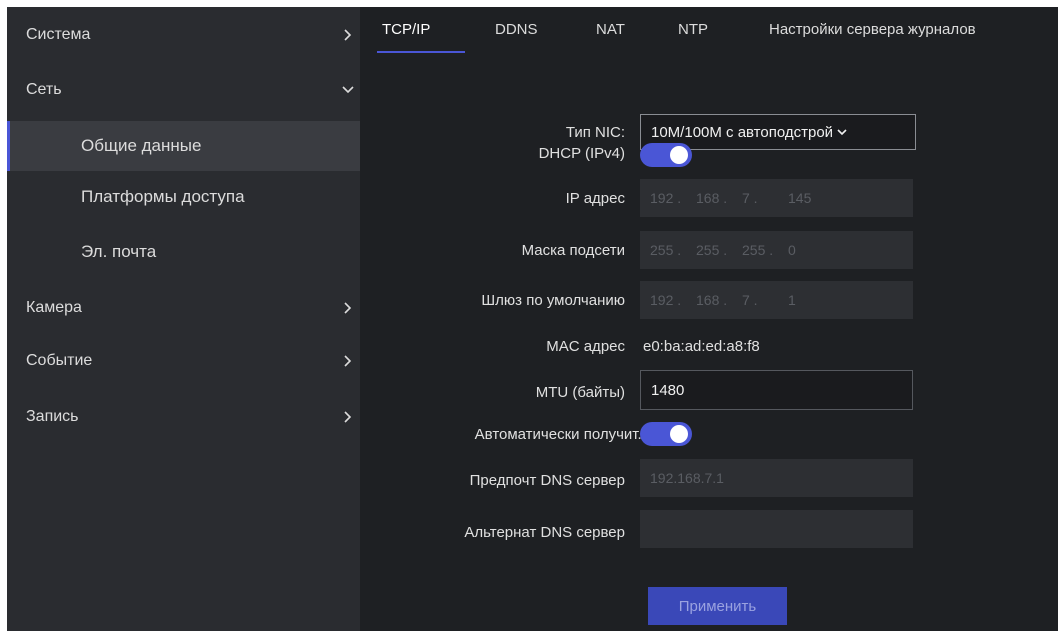  Describe the element at coordinates (610, 29) in the screenshot. I see `tab-nat: NAT` at that location.